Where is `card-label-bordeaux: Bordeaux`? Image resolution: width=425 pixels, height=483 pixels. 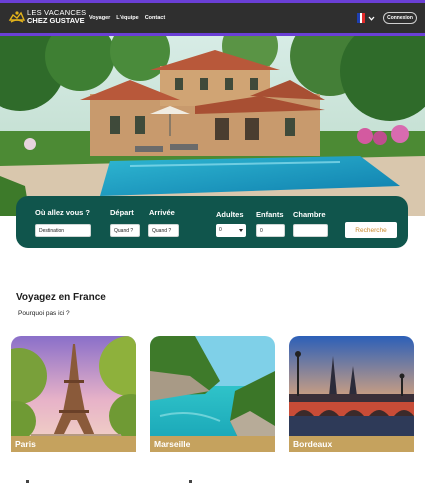
card-label-bordeaux: Bordeaux is located at coordinates (351, 444).